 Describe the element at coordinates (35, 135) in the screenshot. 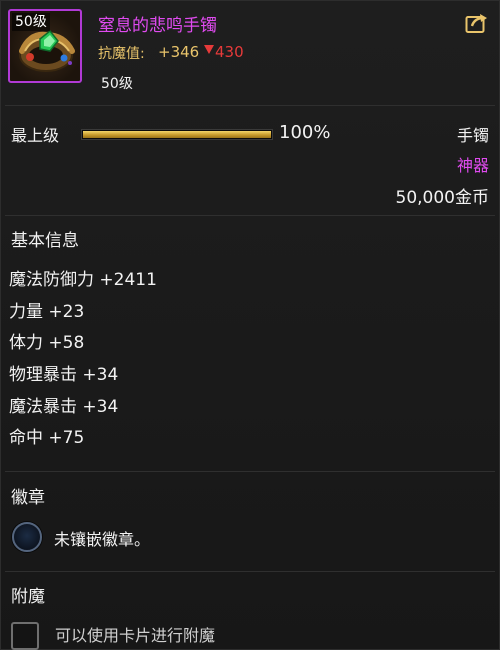

I see `upgrade-label: 最上级` at that location.